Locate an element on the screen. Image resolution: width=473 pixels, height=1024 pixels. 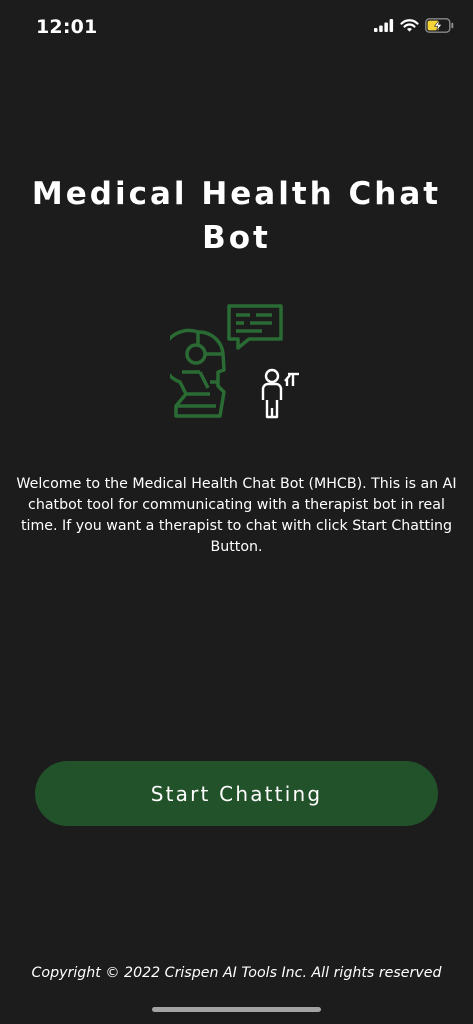
start-chatting-button: Start Chatting is located at coordinates (236, 793).